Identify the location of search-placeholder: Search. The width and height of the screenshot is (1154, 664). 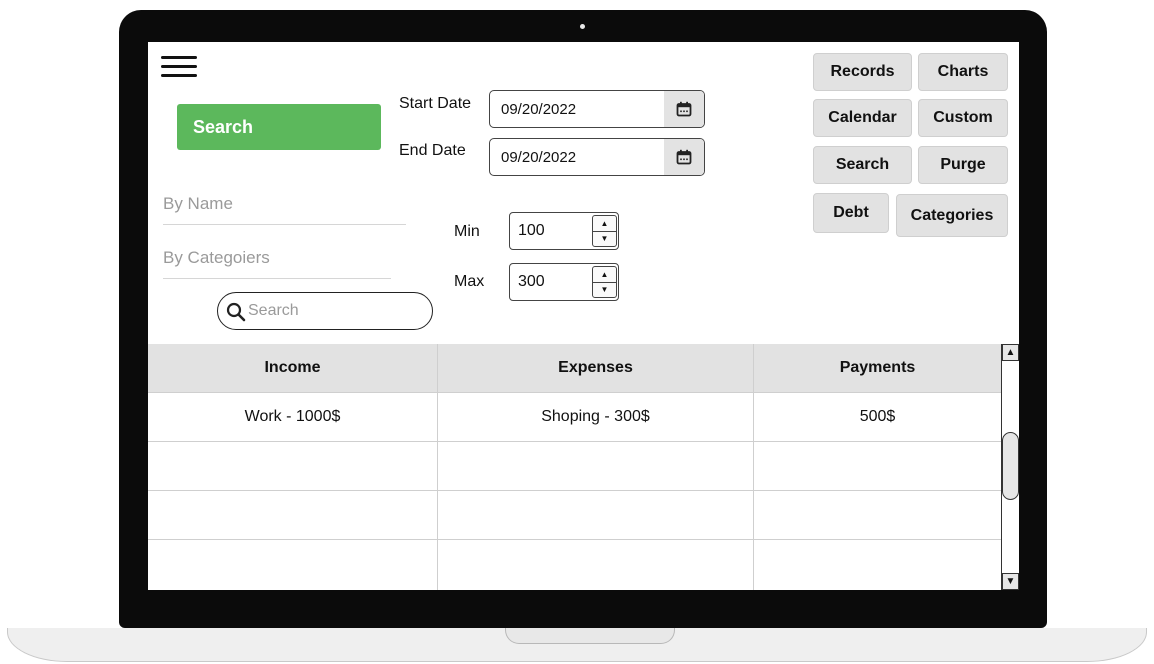
(273, 310).